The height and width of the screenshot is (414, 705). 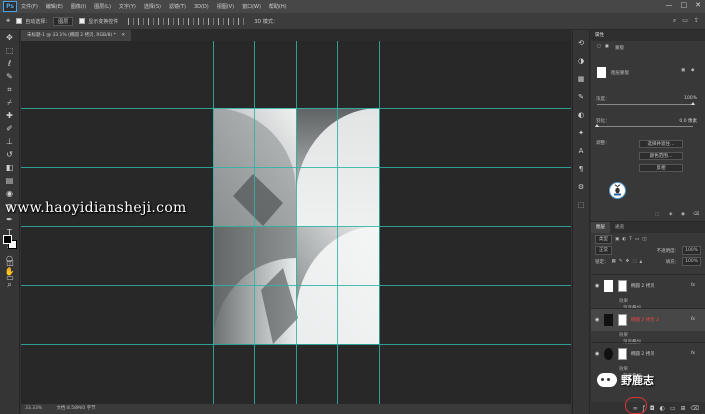 What do you see at coordinates (581, 169) in the screenshot?
I see `paragraph-panel-icon: ¶` at bounding box center [581, 169].